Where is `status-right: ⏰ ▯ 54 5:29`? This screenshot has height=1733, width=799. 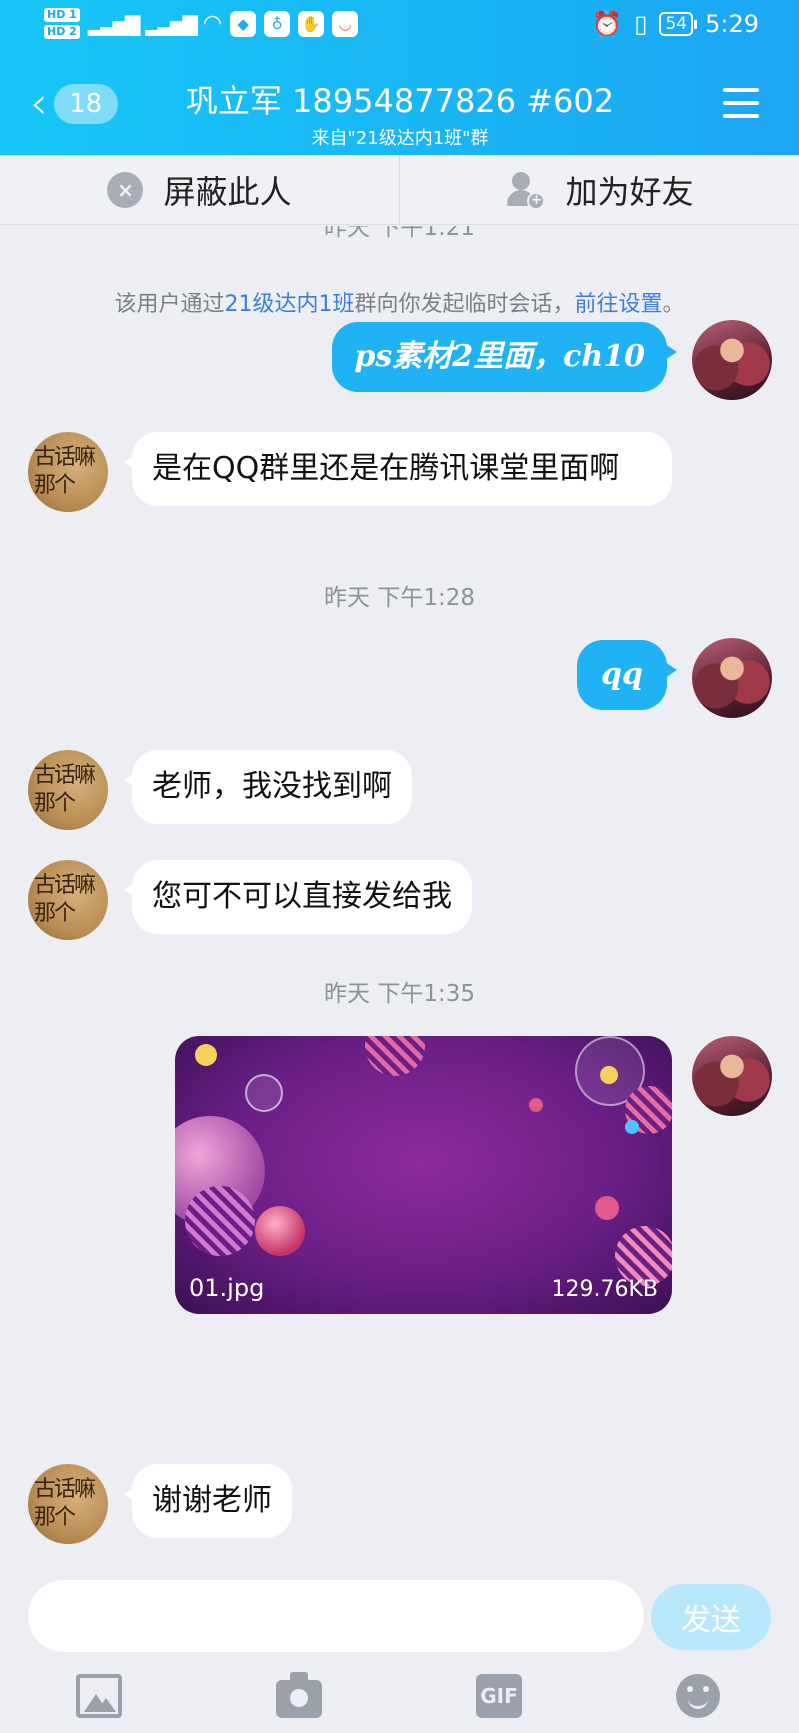 status-right: ⏰ ▯ 54 5:29 is located at coordinates (675, 24).